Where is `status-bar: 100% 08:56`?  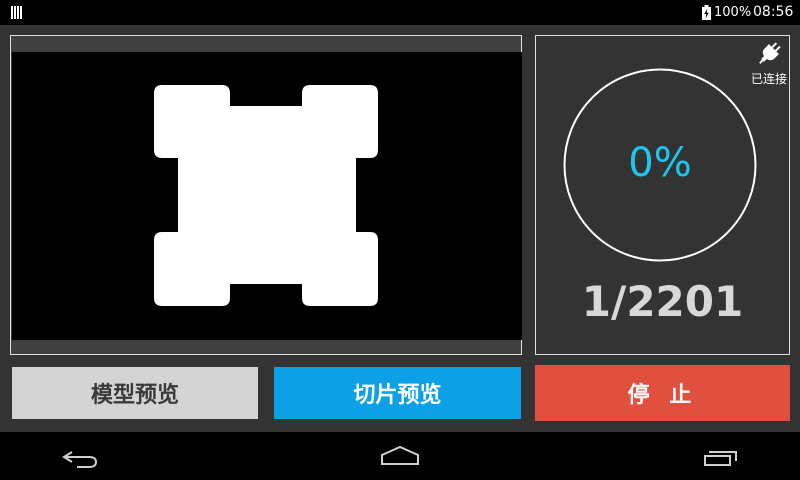
status-bar: 100% 08:56 is located at coordinates (400, 12).